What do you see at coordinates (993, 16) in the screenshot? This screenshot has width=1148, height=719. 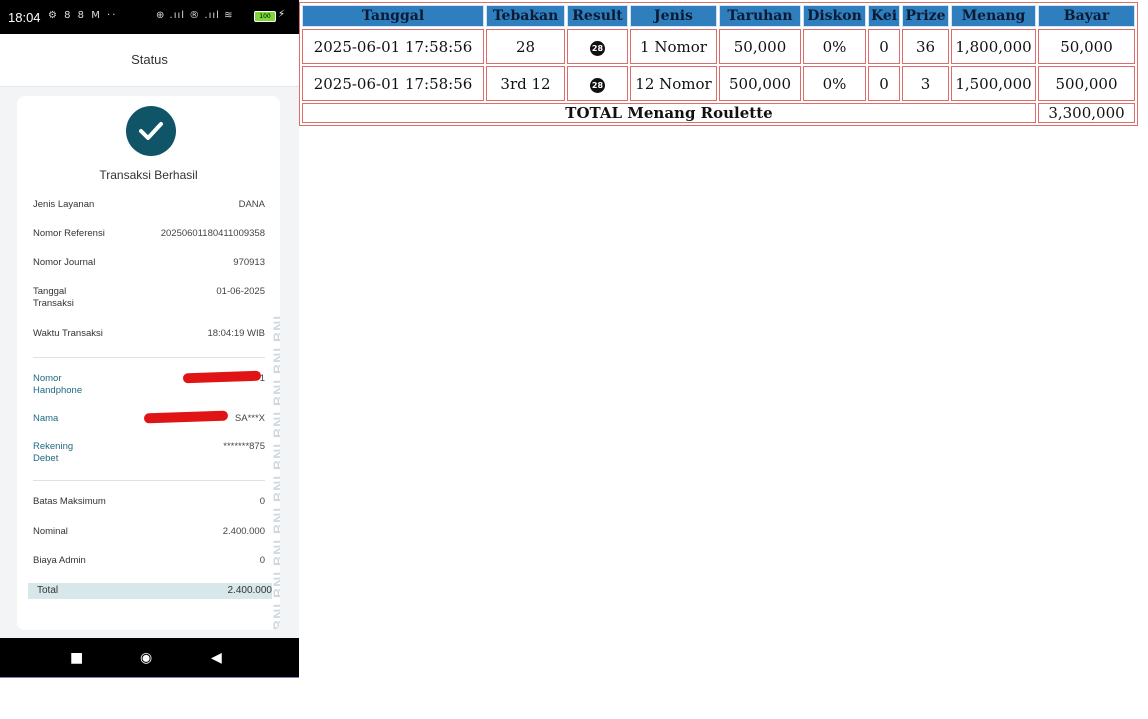 I see `col-header-menang: Menang` at bounding box center [993, 16].